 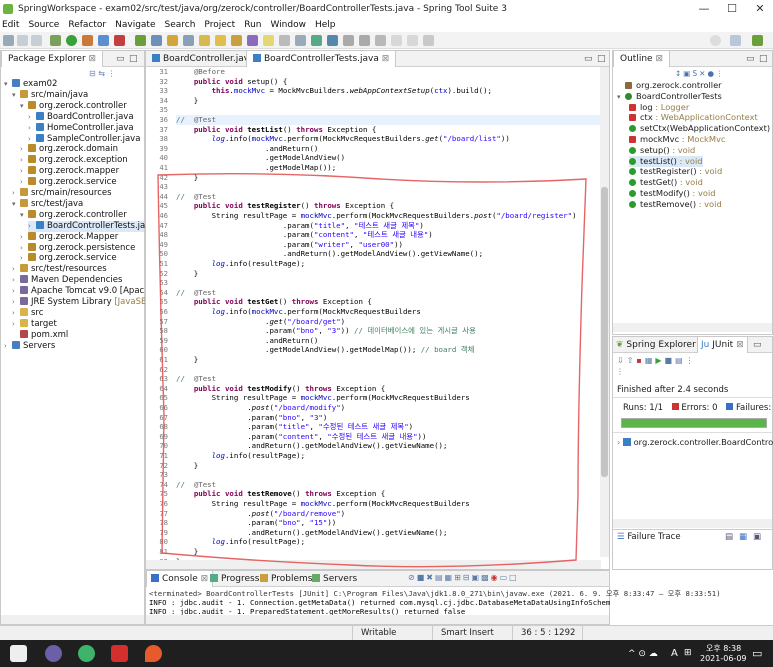 I want to click on toggle-block-icon, so click(x=252, y=40).